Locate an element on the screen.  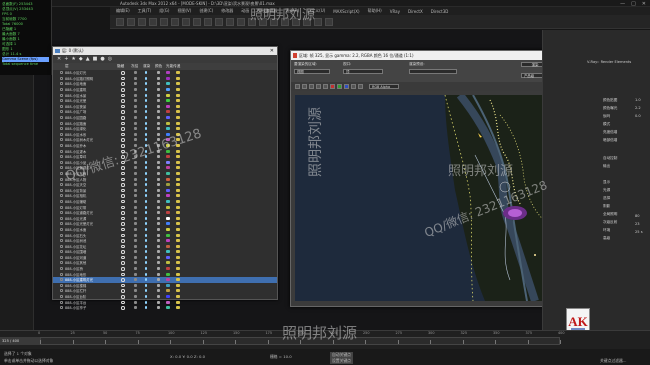
align-icon is located at coordinates (263, 21).